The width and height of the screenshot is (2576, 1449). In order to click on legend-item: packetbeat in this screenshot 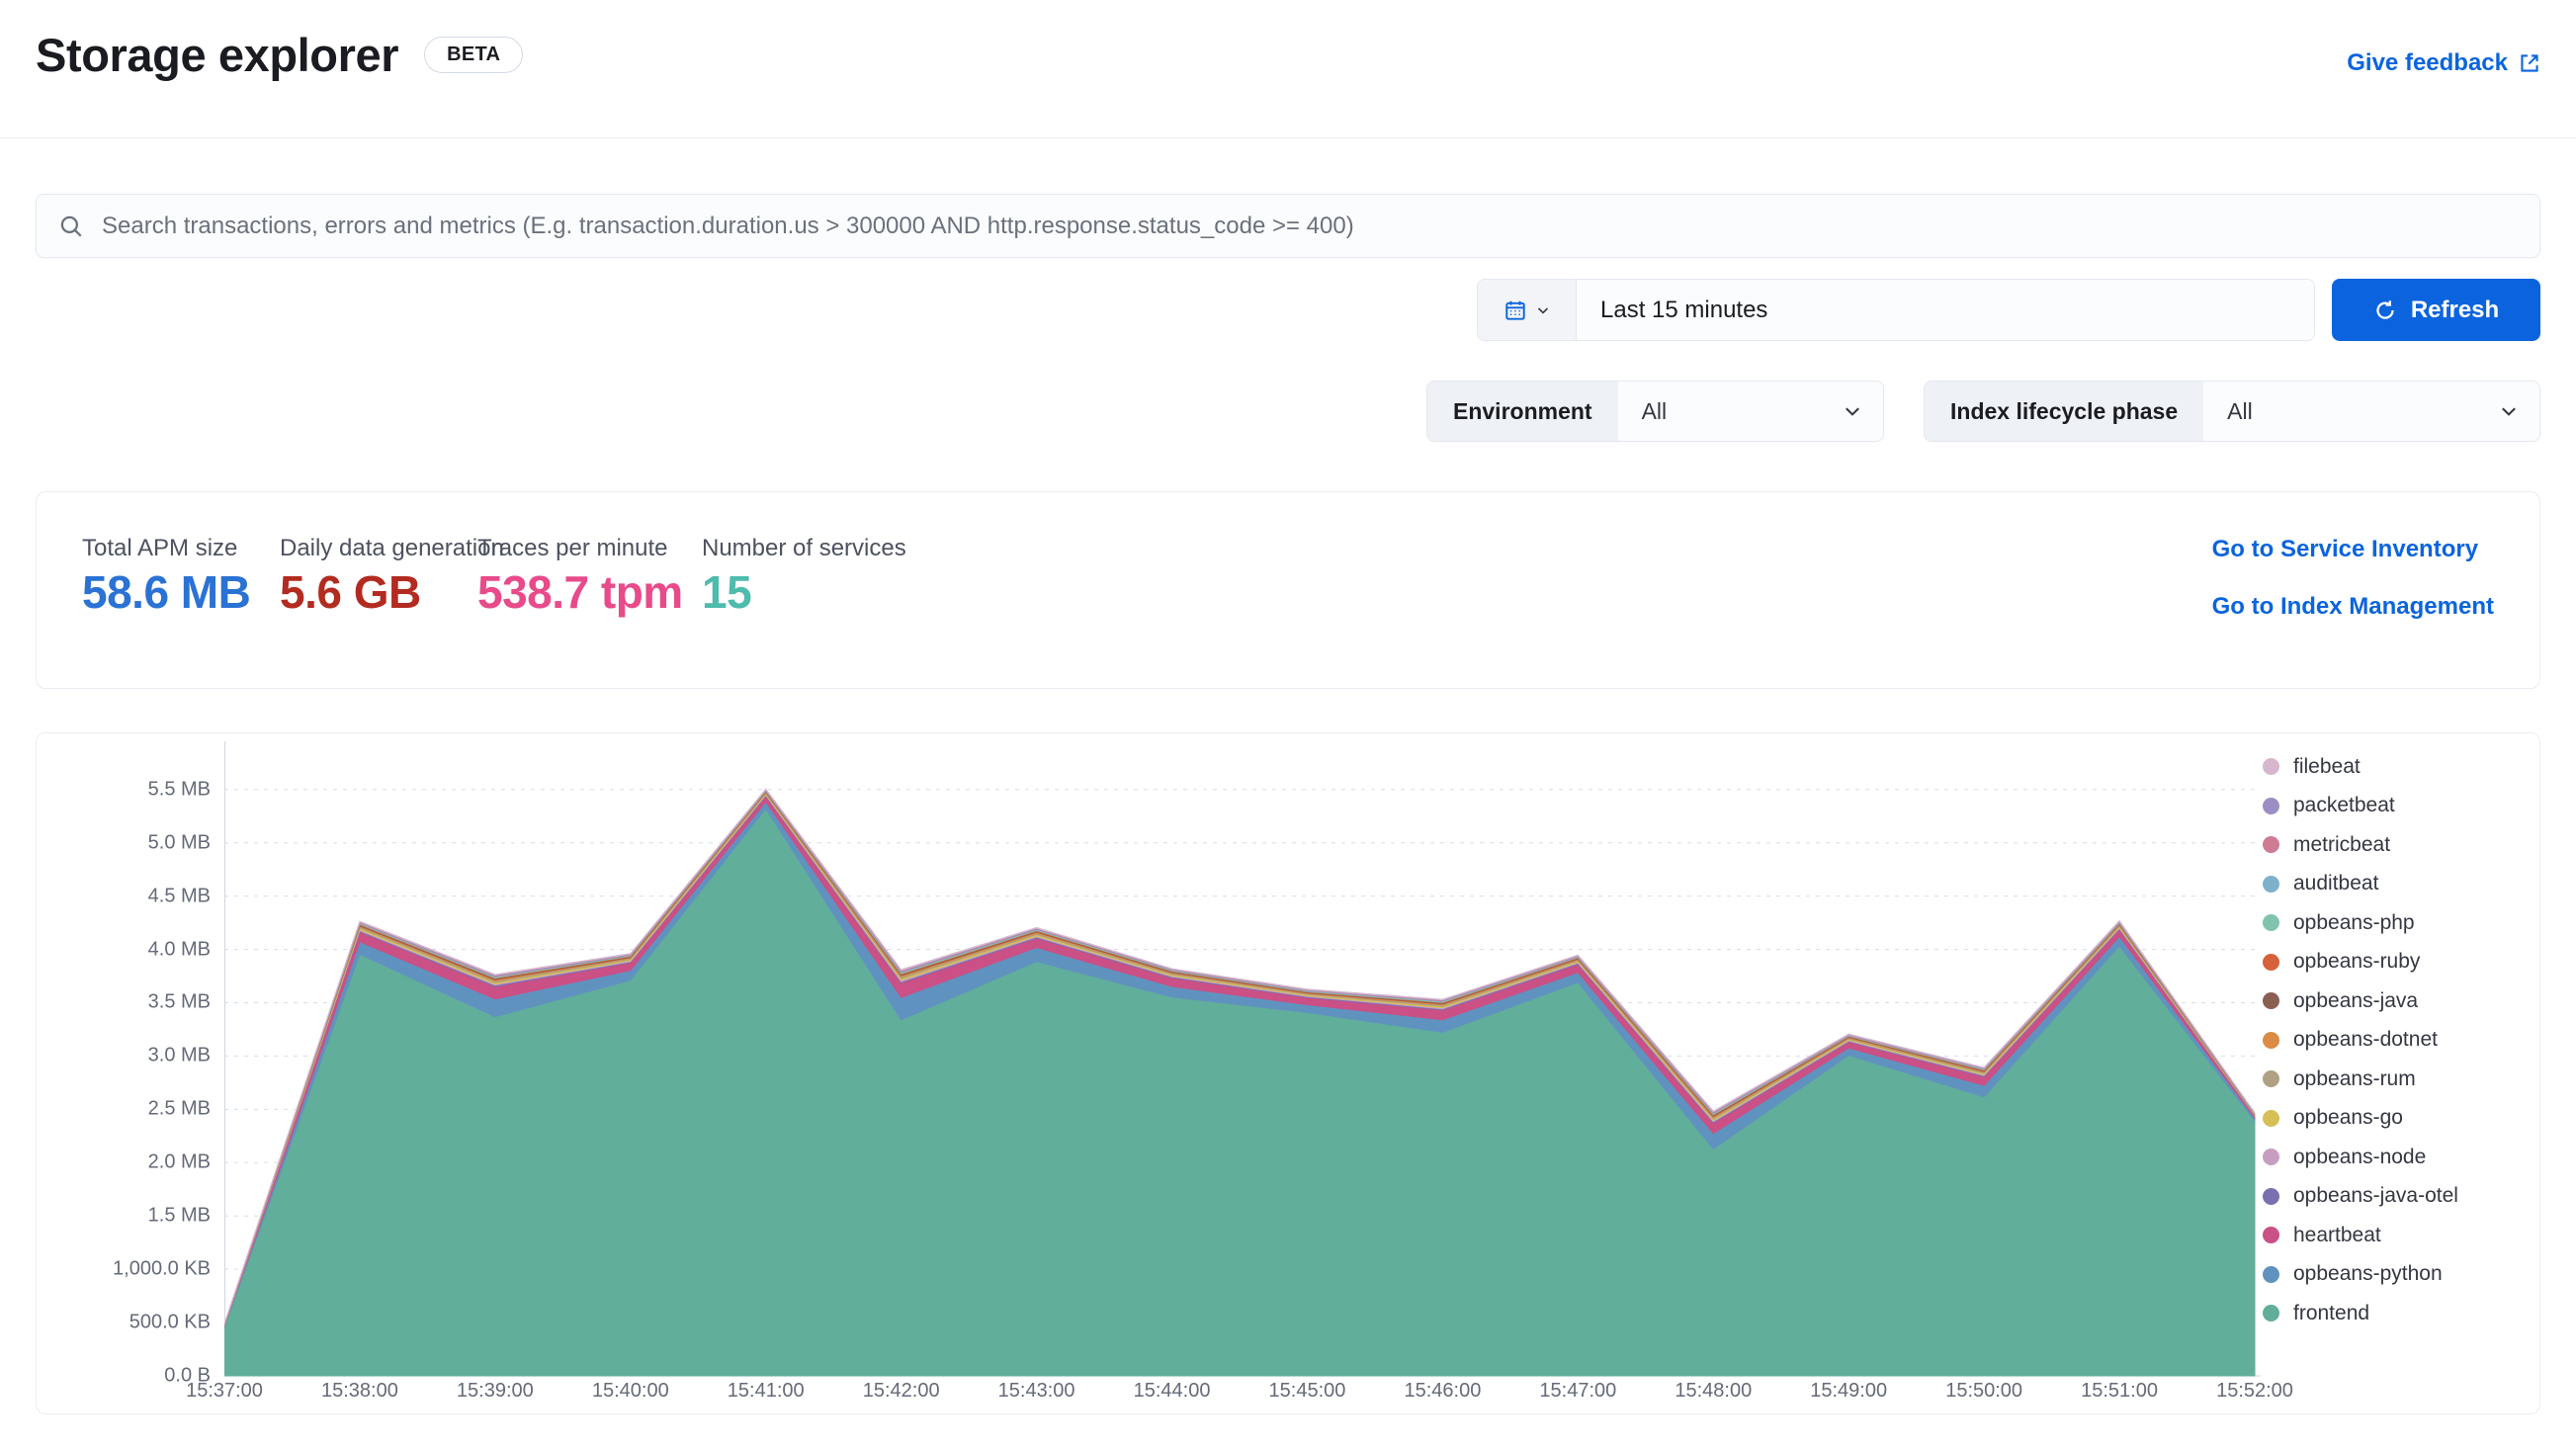, I will do `click(2390, 807)`.